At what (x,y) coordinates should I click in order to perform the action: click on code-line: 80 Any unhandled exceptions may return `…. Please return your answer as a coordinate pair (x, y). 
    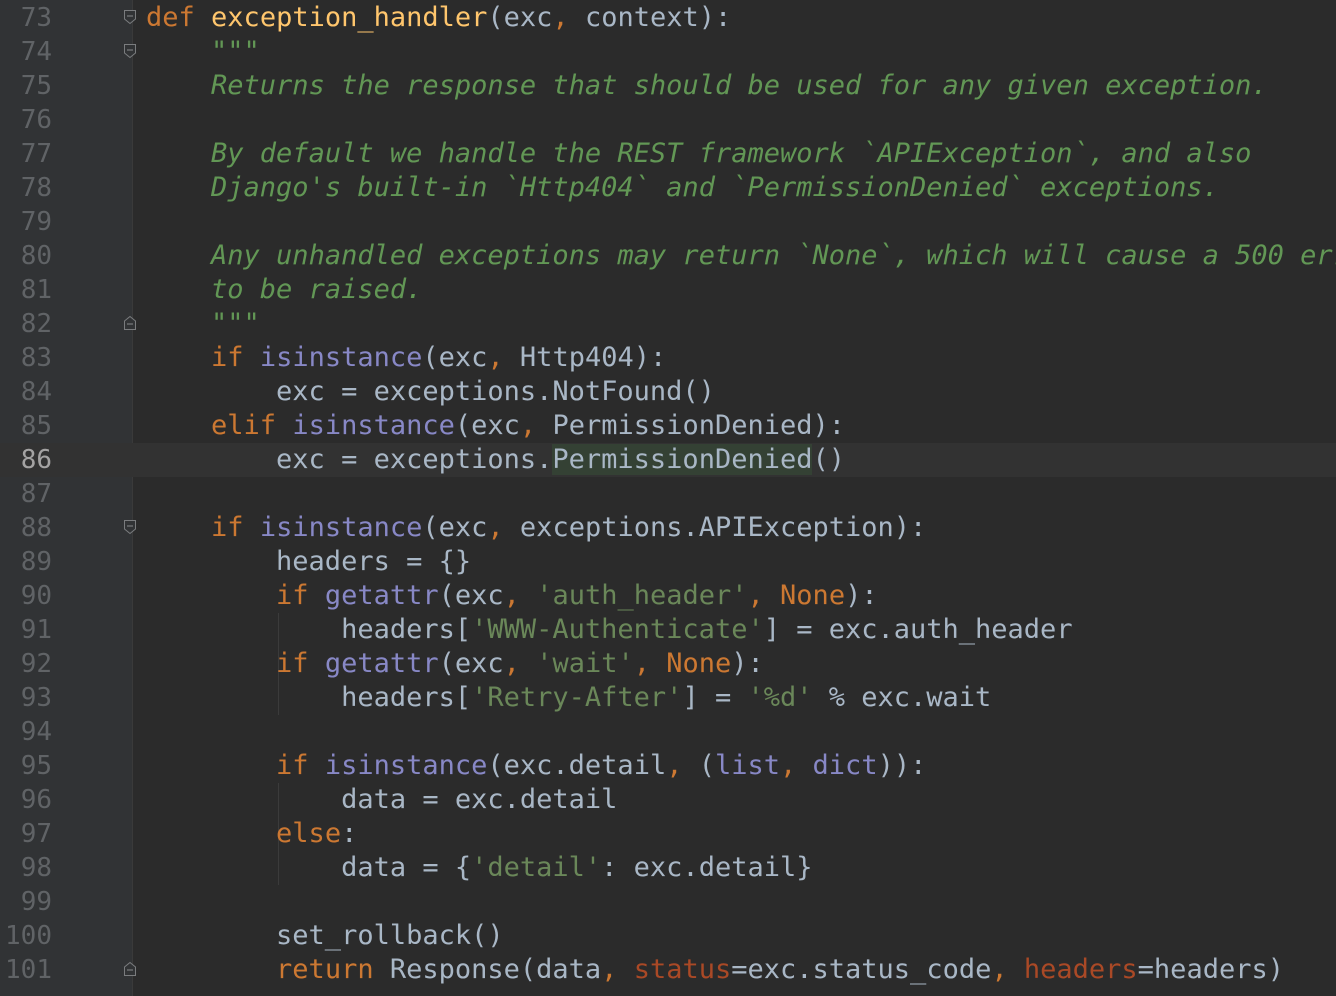
    Looking at the image, I should click on (668, 256).